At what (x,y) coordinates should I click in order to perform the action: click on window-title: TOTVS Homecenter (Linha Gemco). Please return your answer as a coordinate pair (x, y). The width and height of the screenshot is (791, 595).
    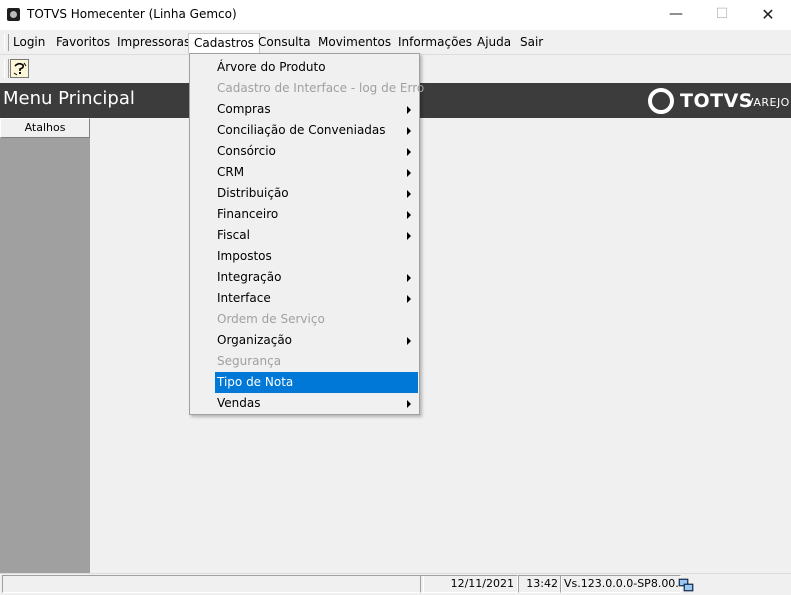
    Looking at the image, I should click on (132, 14).